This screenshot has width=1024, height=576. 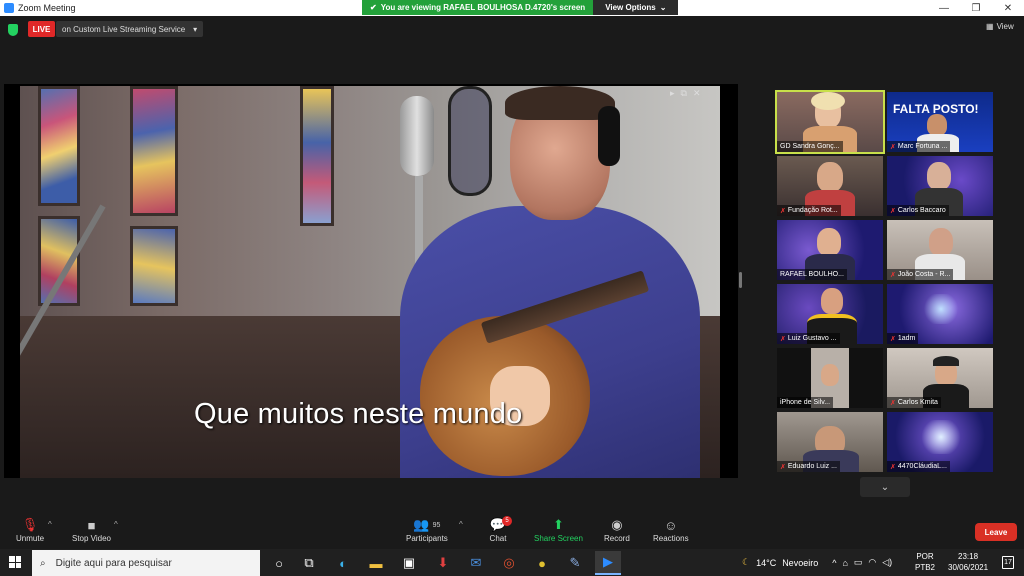 What do you see at coordinates (940, 378) in the screenshot?
I see `participant-tile: ✗ Carlos Kmita` at bounding box center [940, 378].